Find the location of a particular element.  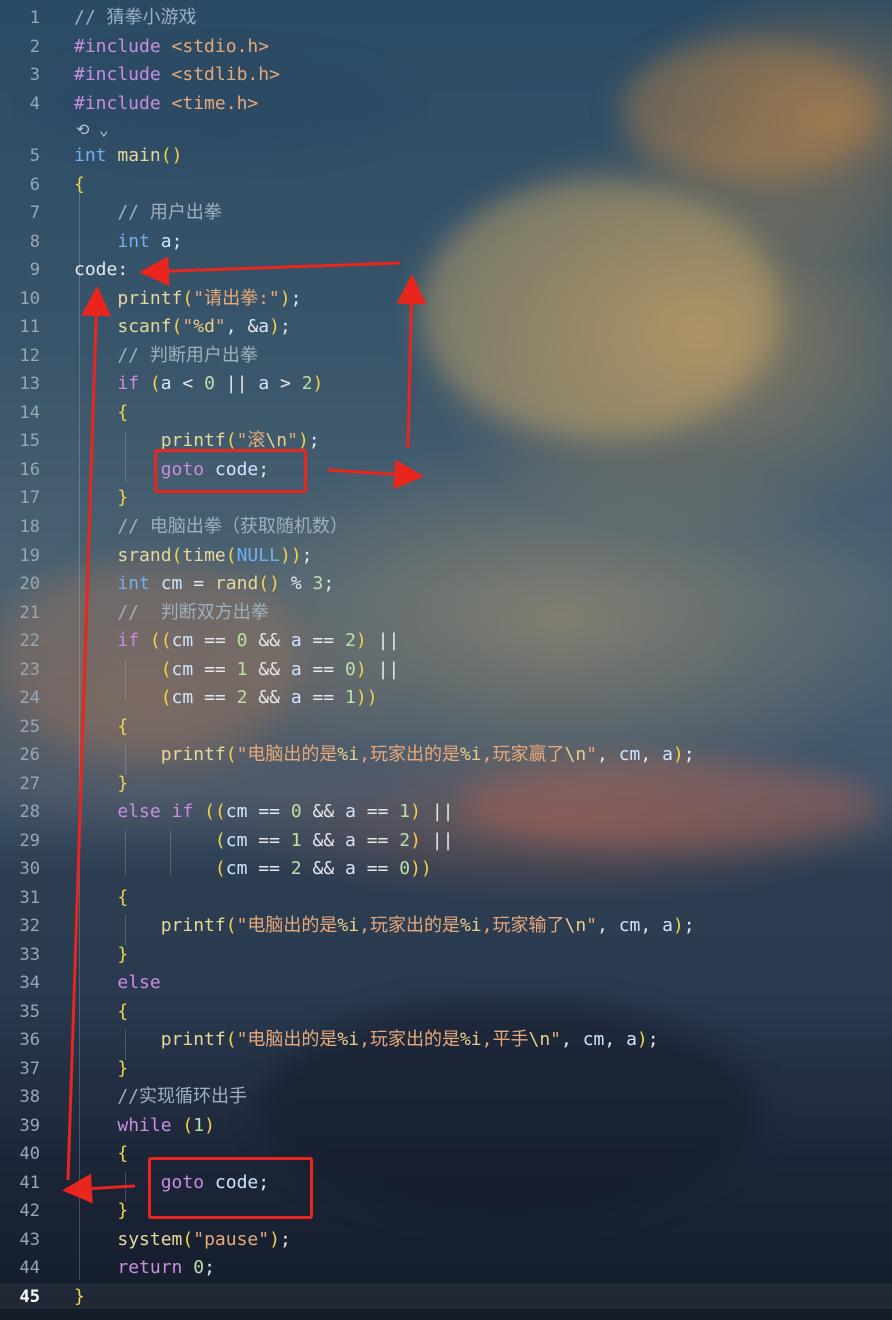

arrow-up-right is located at coordinates (411, 361).